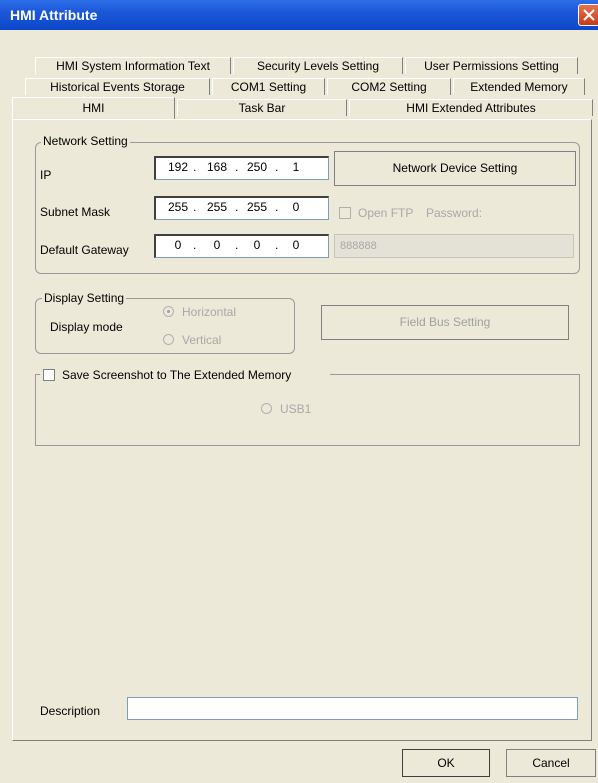 The width and height of the screenshot is (598, 783). I want to click on tab-security-levels-setting: Security Levels Setting, so click(318, 65).